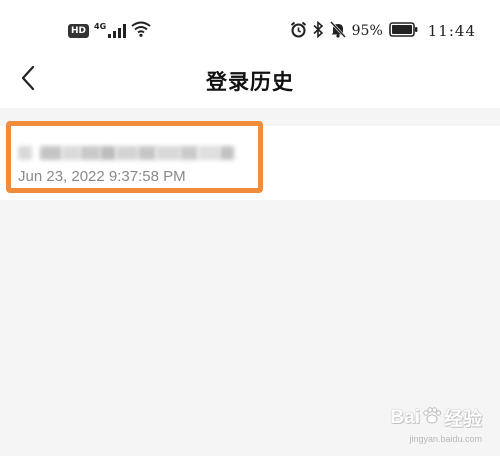 This screenshot has height=456, width=500. Describe the element at coordinates (100, 26) in the screenshot. I see `network-type-label: 4G` at that location.